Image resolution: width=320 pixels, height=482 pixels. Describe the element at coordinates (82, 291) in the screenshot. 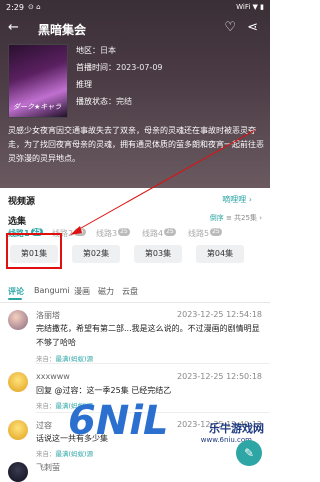

I see `tab-manga: 漫画` at that location.